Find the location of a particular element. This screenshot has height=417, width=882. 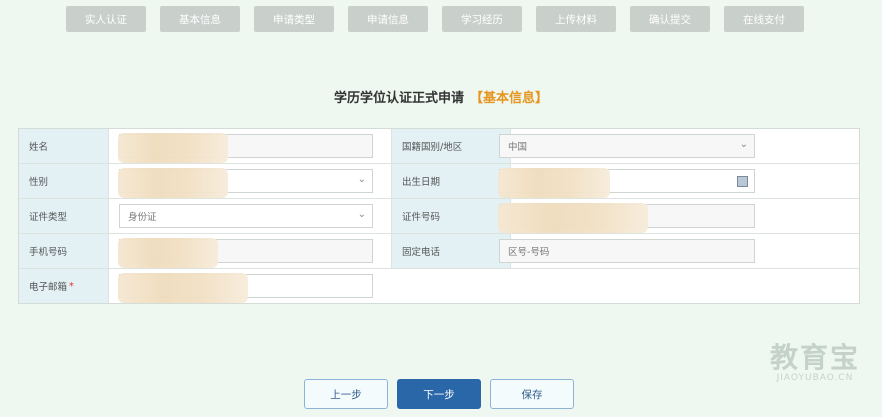

email-label: 电子邮箱 * is located at coordinates (64, 286).